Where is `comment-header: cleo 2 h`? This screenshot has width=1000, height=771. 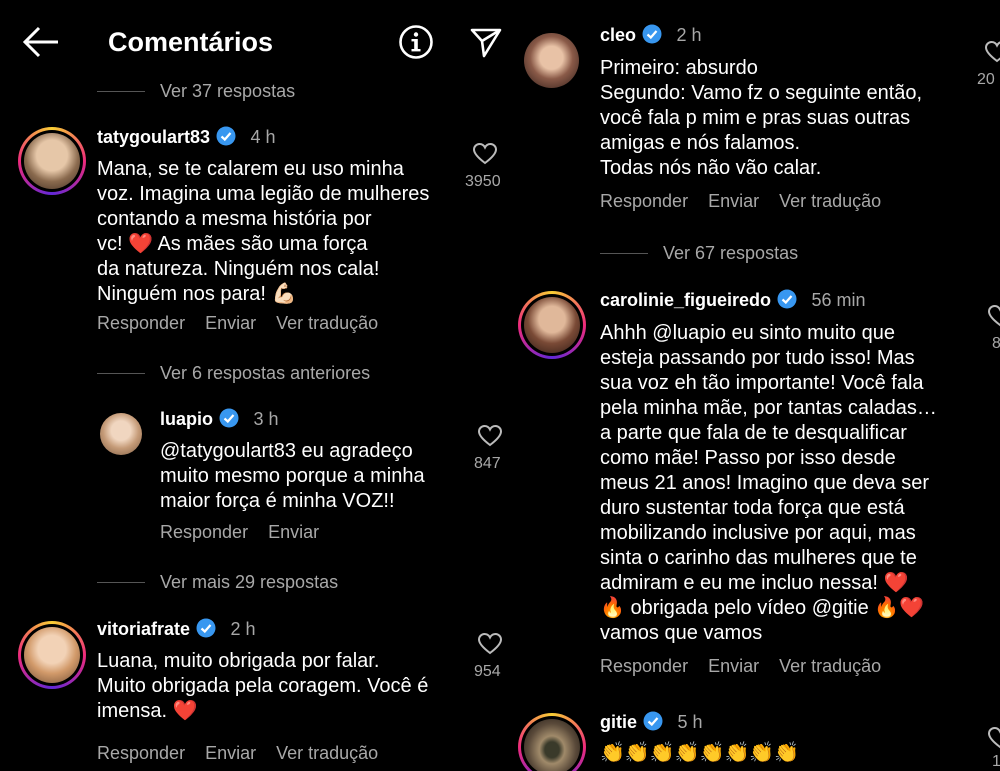
comment-header: cleo 2 h is located at coordinates (651, 35).